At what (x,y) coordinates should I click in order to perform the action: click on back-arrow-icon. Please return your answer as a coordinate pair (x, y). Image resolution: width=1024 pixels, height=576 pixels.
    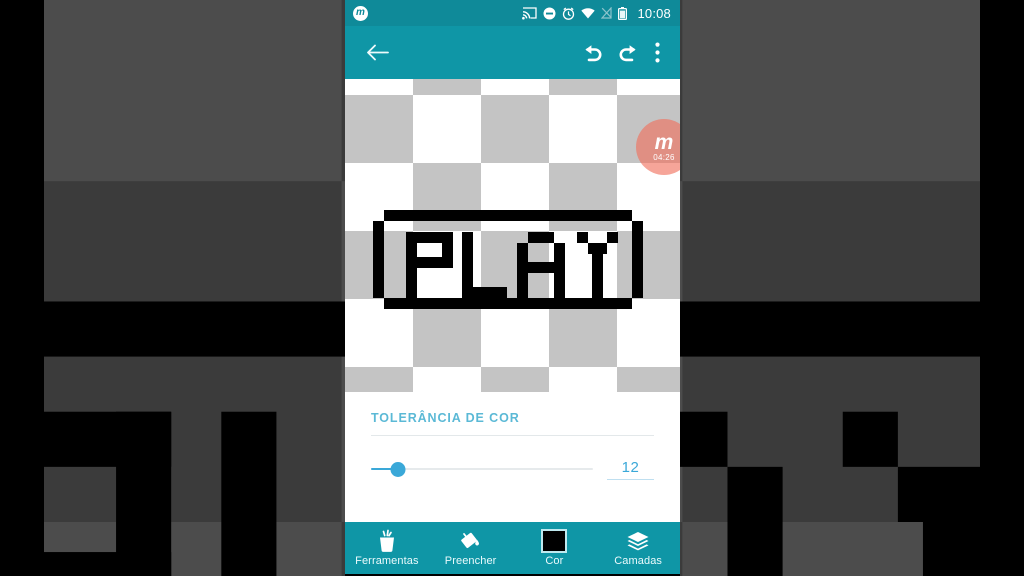
    Looking at the image, I should click on (377, 52).